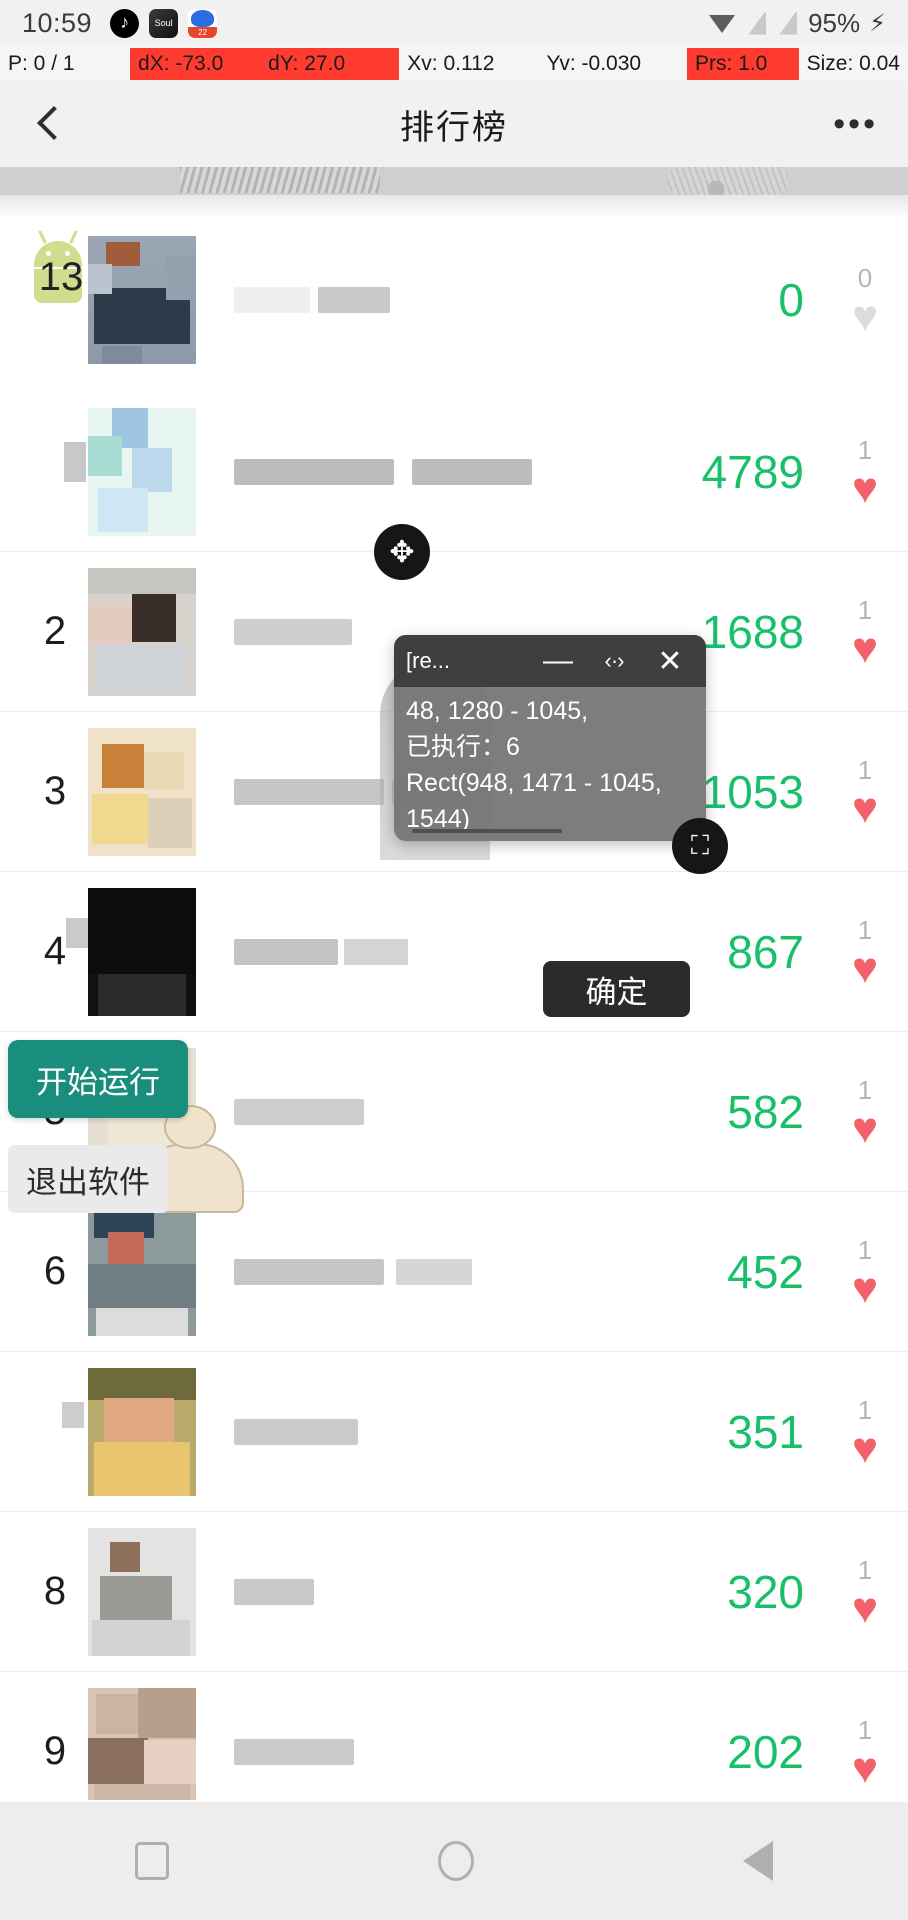  I want to click on table-row: 8 320 1 ♥, so click(454, 1592).